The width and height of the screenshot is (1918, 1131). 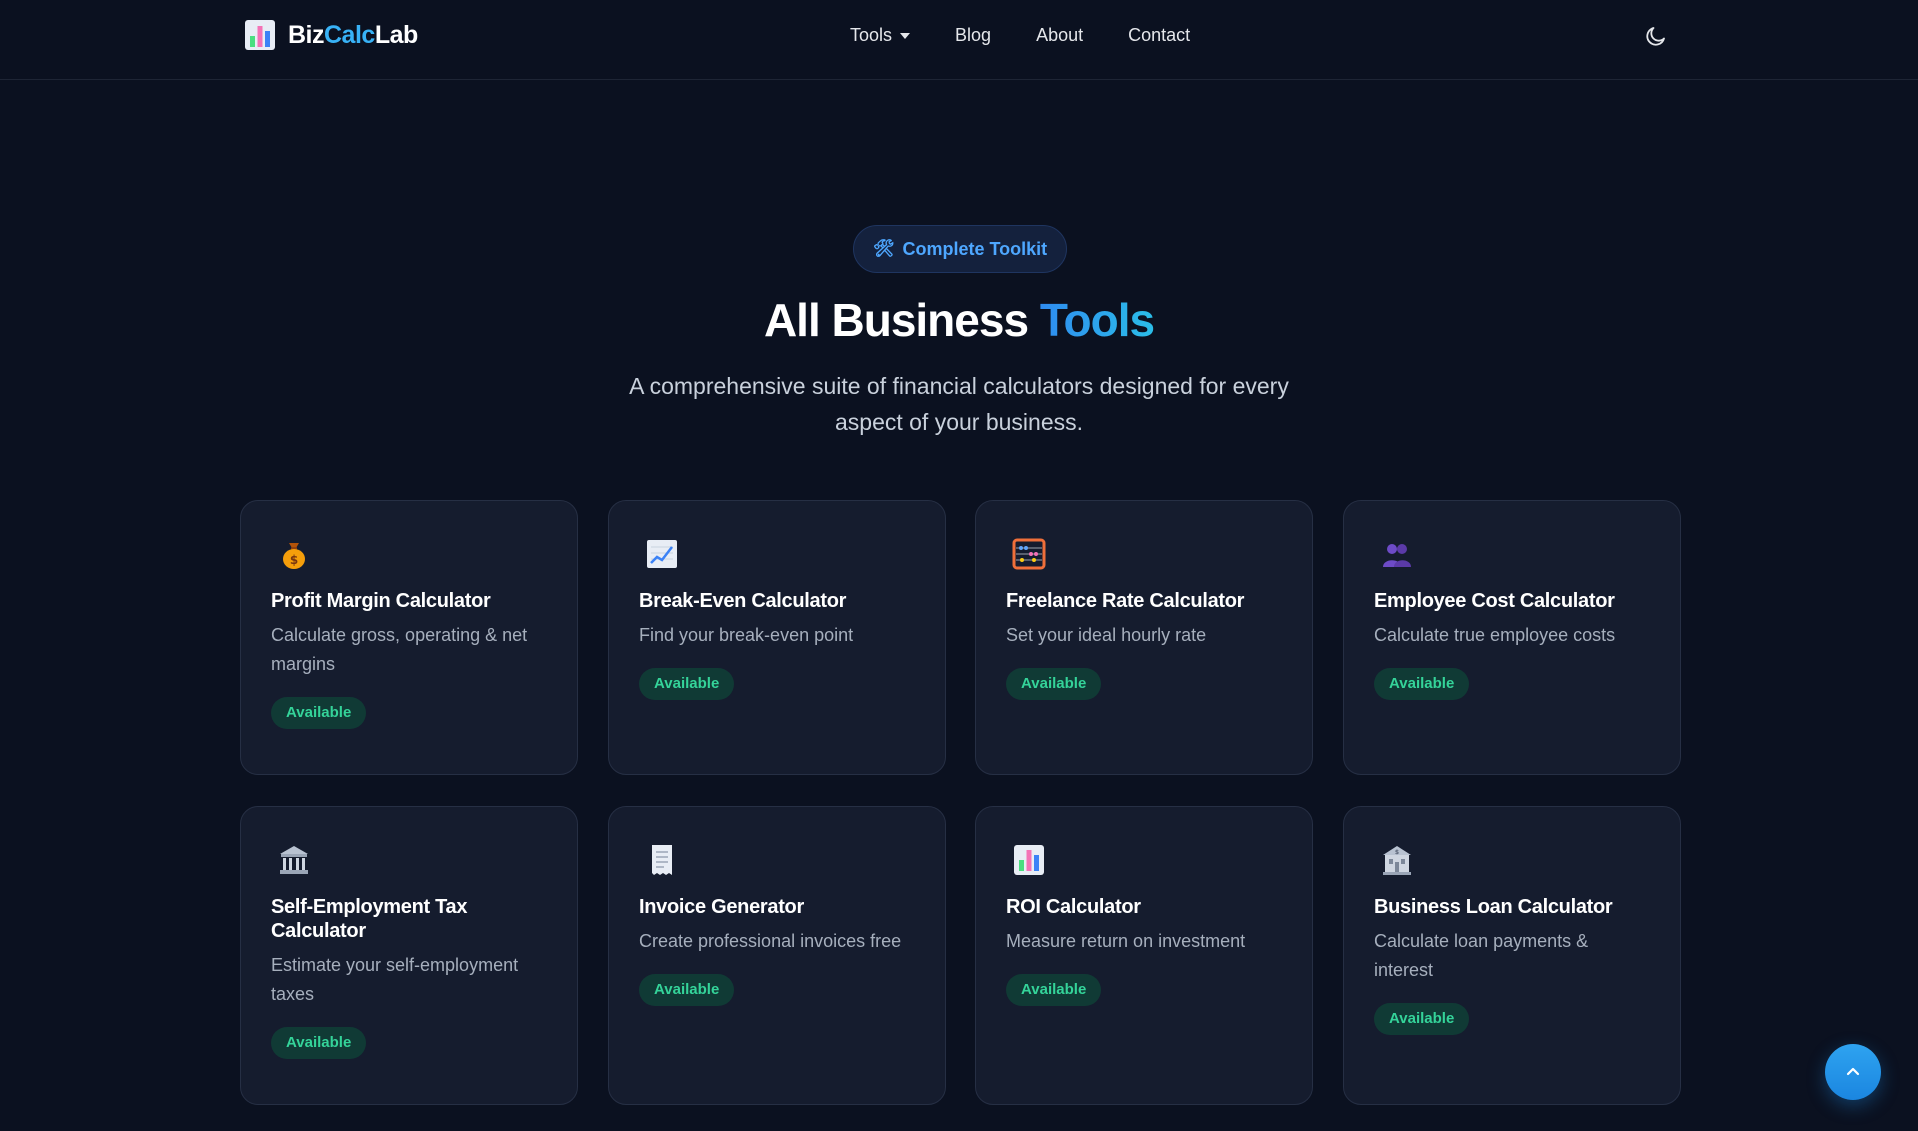 I want to click on bank-icon: $, so click(x=1397, y=860).